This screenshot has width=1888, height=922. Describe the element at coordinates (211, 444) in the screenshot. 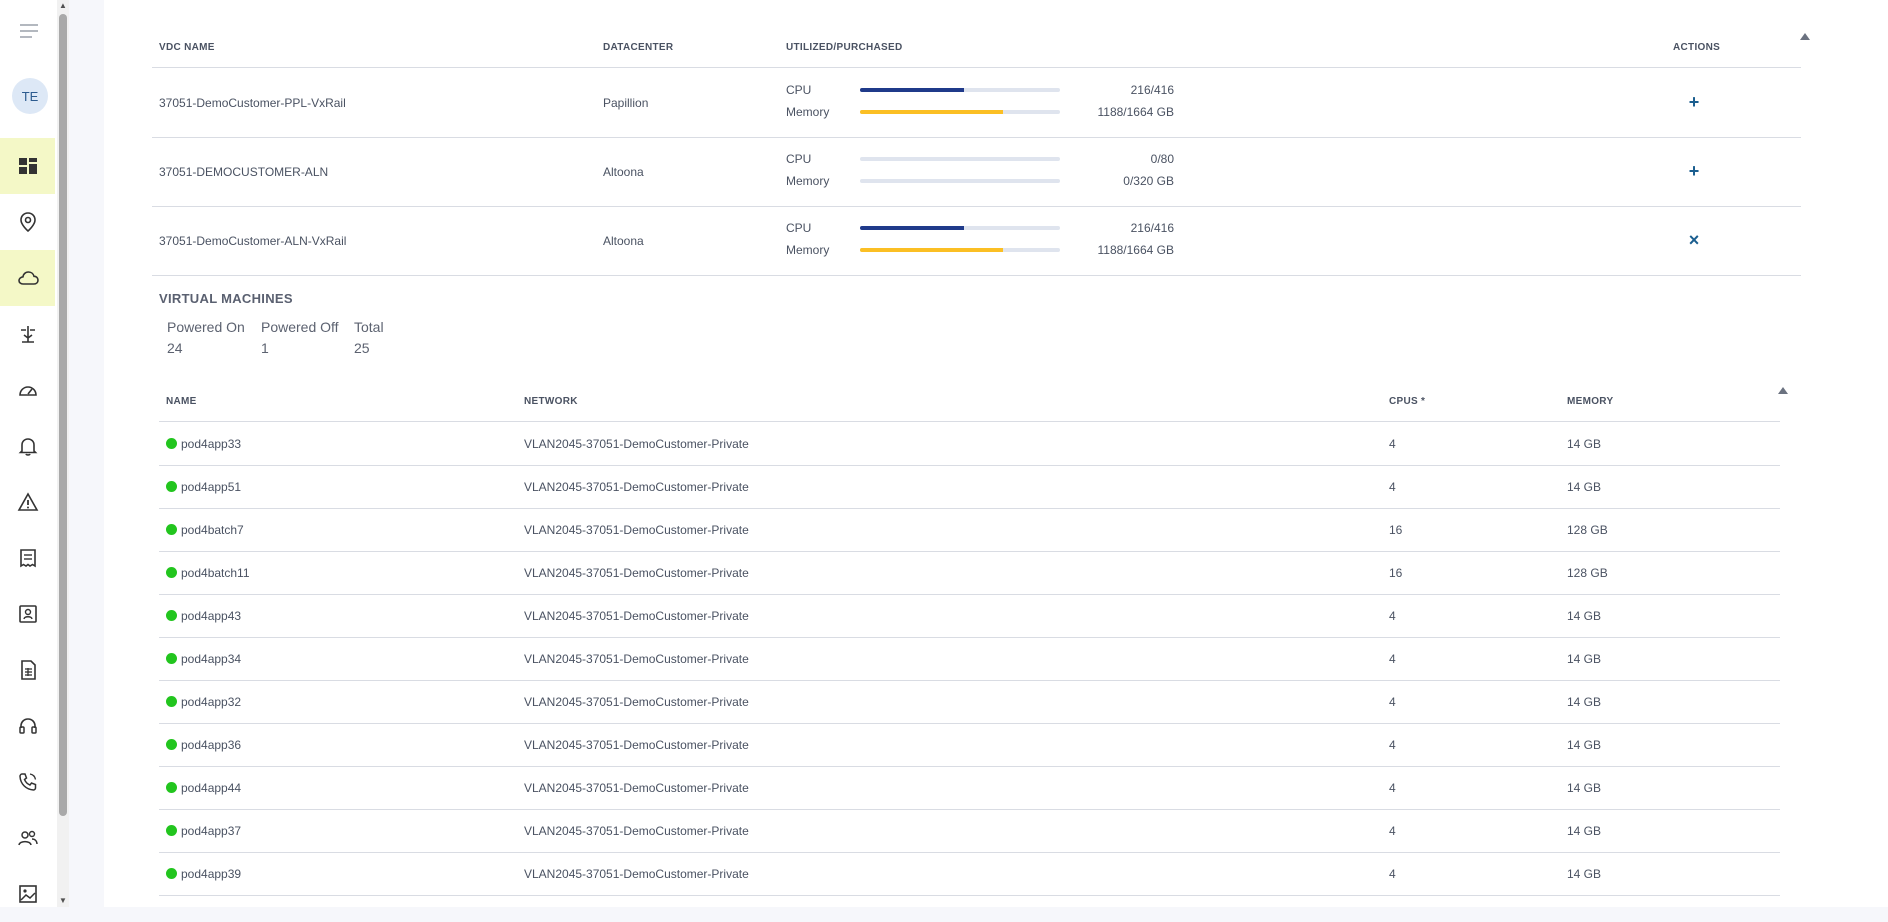

I see `vm-name: pod4app33` at that location.